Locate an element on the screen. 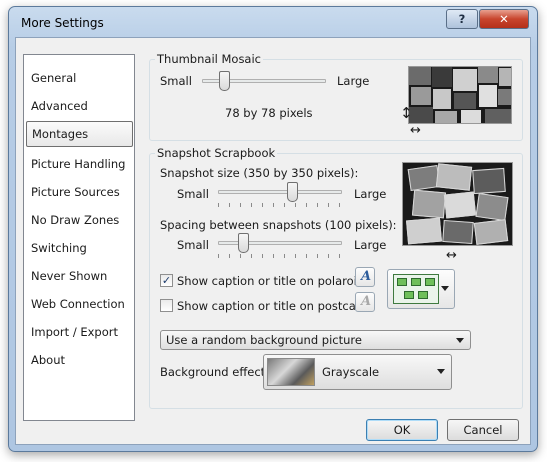 This screenshot has height=462, width=547. sidebar-item-switching: Switching is located at coordinates (79, 248).